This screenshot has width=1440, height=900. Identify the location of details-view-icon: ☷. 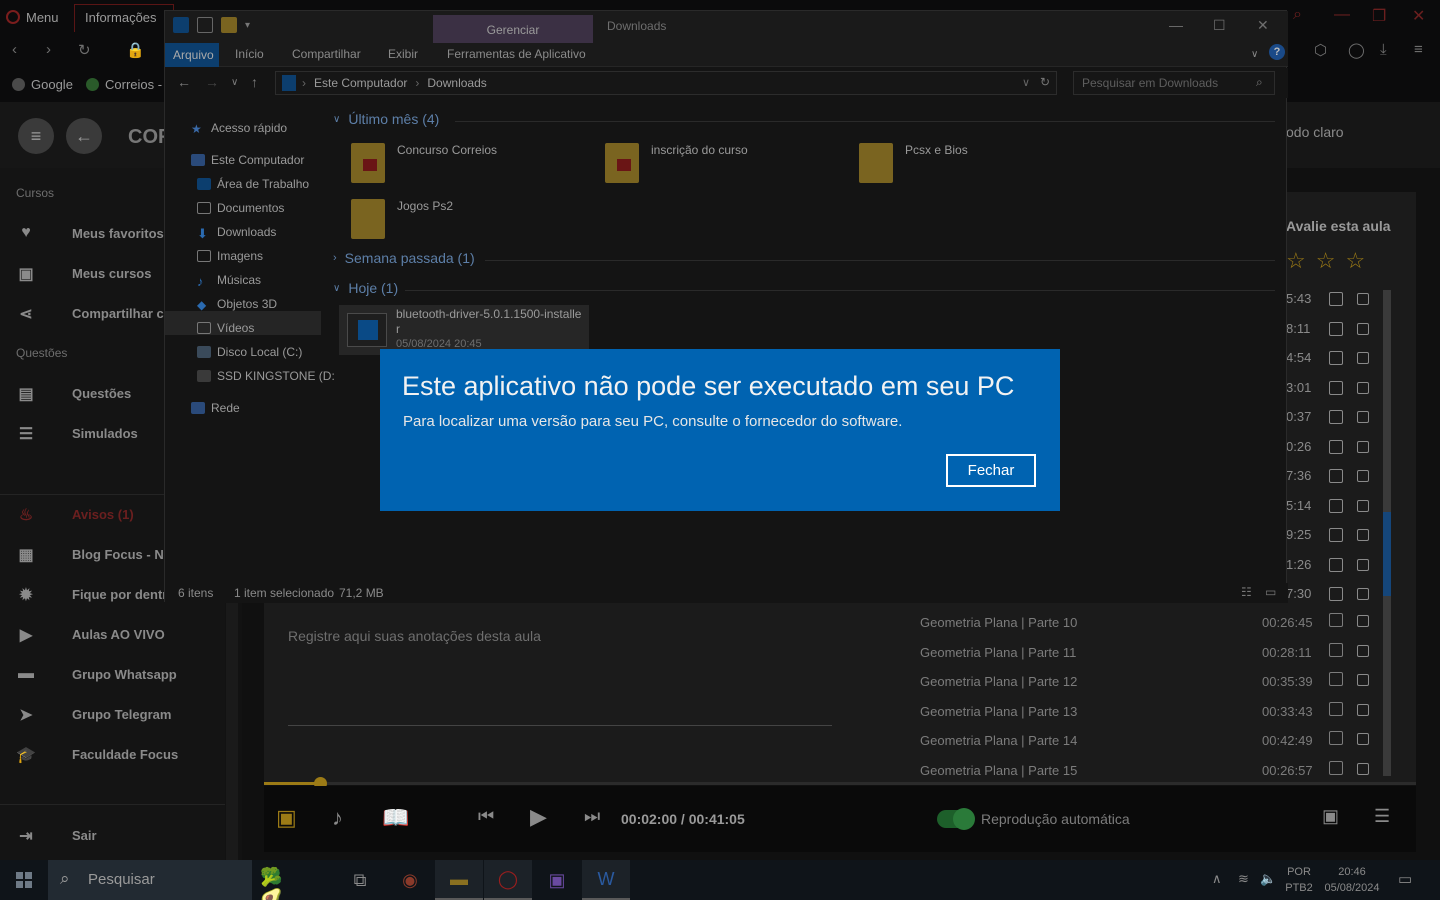
(1246, 592).